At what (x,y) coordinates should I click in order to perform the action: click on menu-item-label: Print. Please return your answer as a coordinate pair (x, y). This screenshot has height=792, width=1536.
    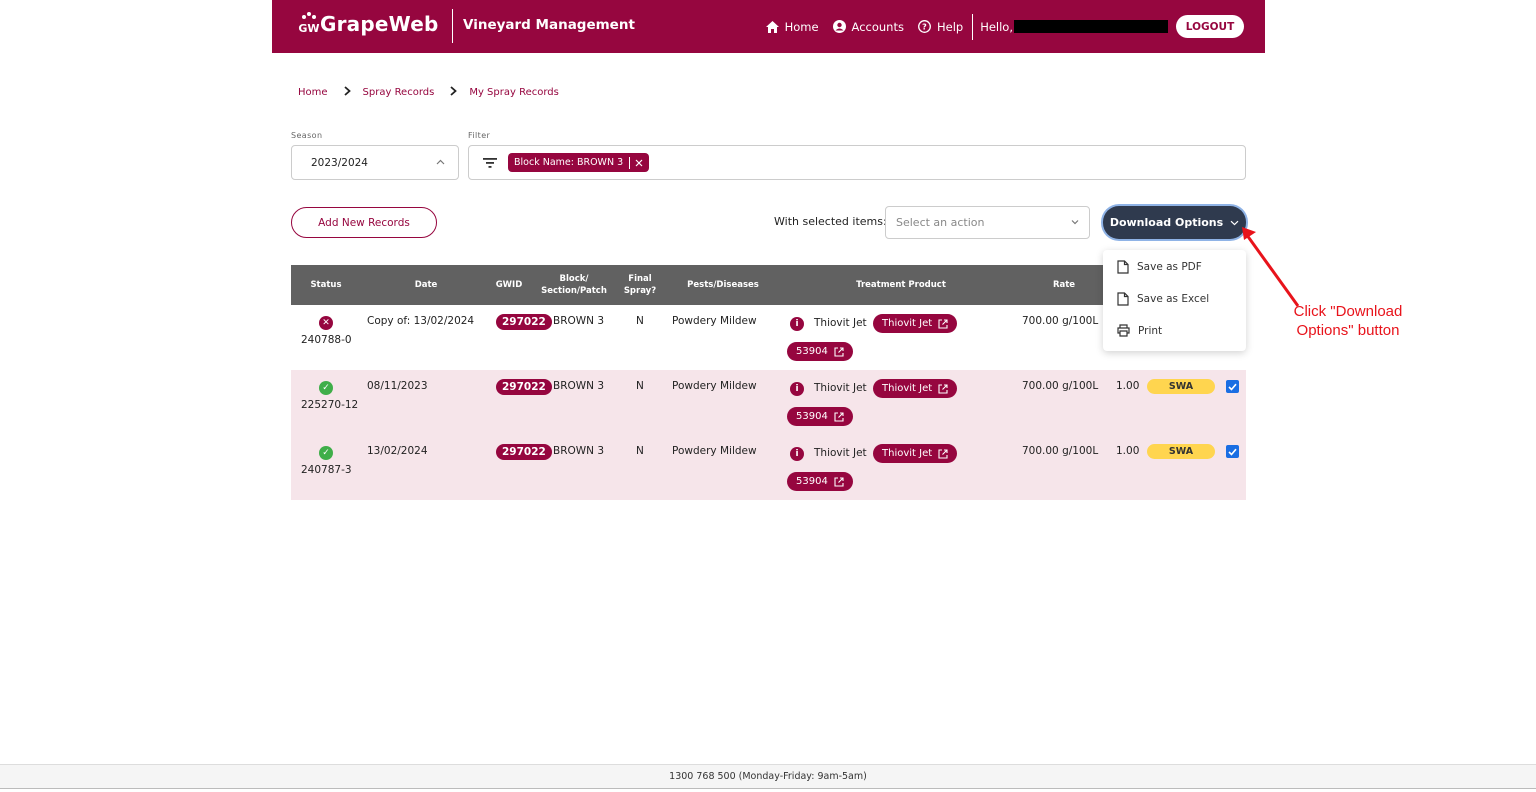
    Looking at the image, I should click on (1150, 330).